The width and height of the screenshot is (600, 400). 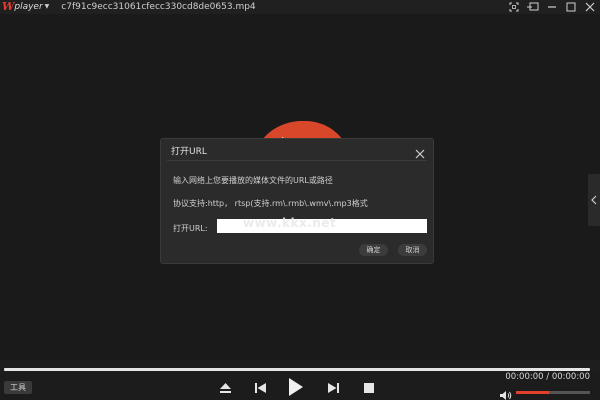 I want to click on previous-icon, so click(x=260, y=388).